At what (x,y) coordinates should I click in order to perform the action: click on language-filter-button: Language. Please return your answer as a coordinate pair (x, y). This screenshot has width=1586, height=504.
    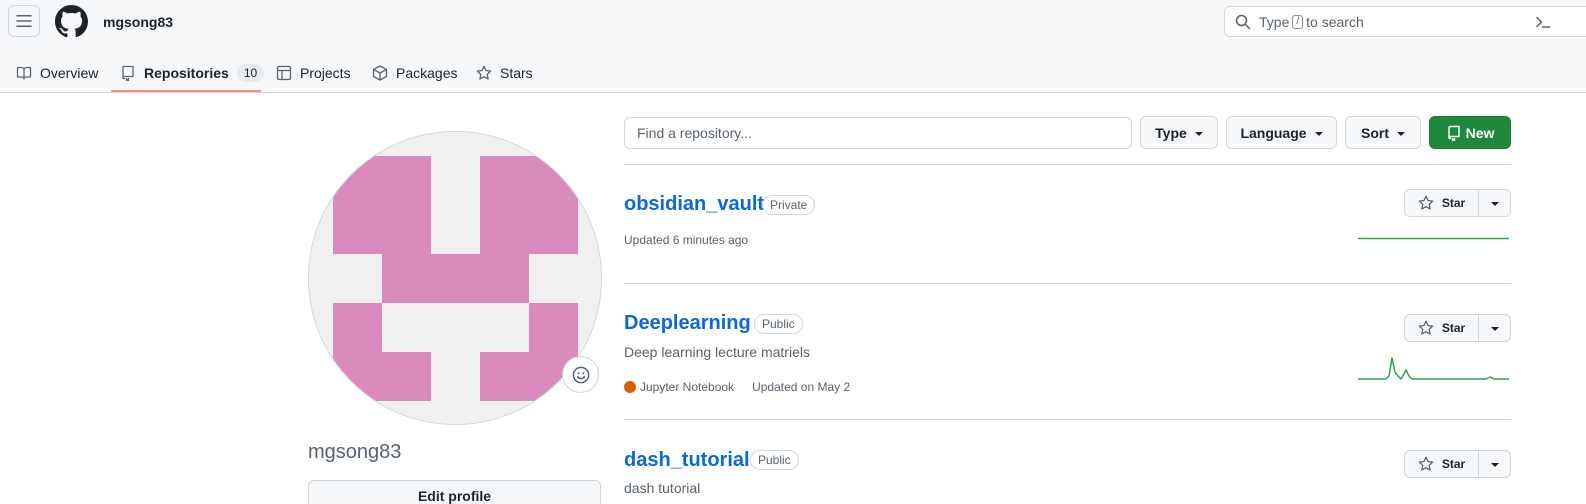
    Looking at the image, I should click on (1281, 132).